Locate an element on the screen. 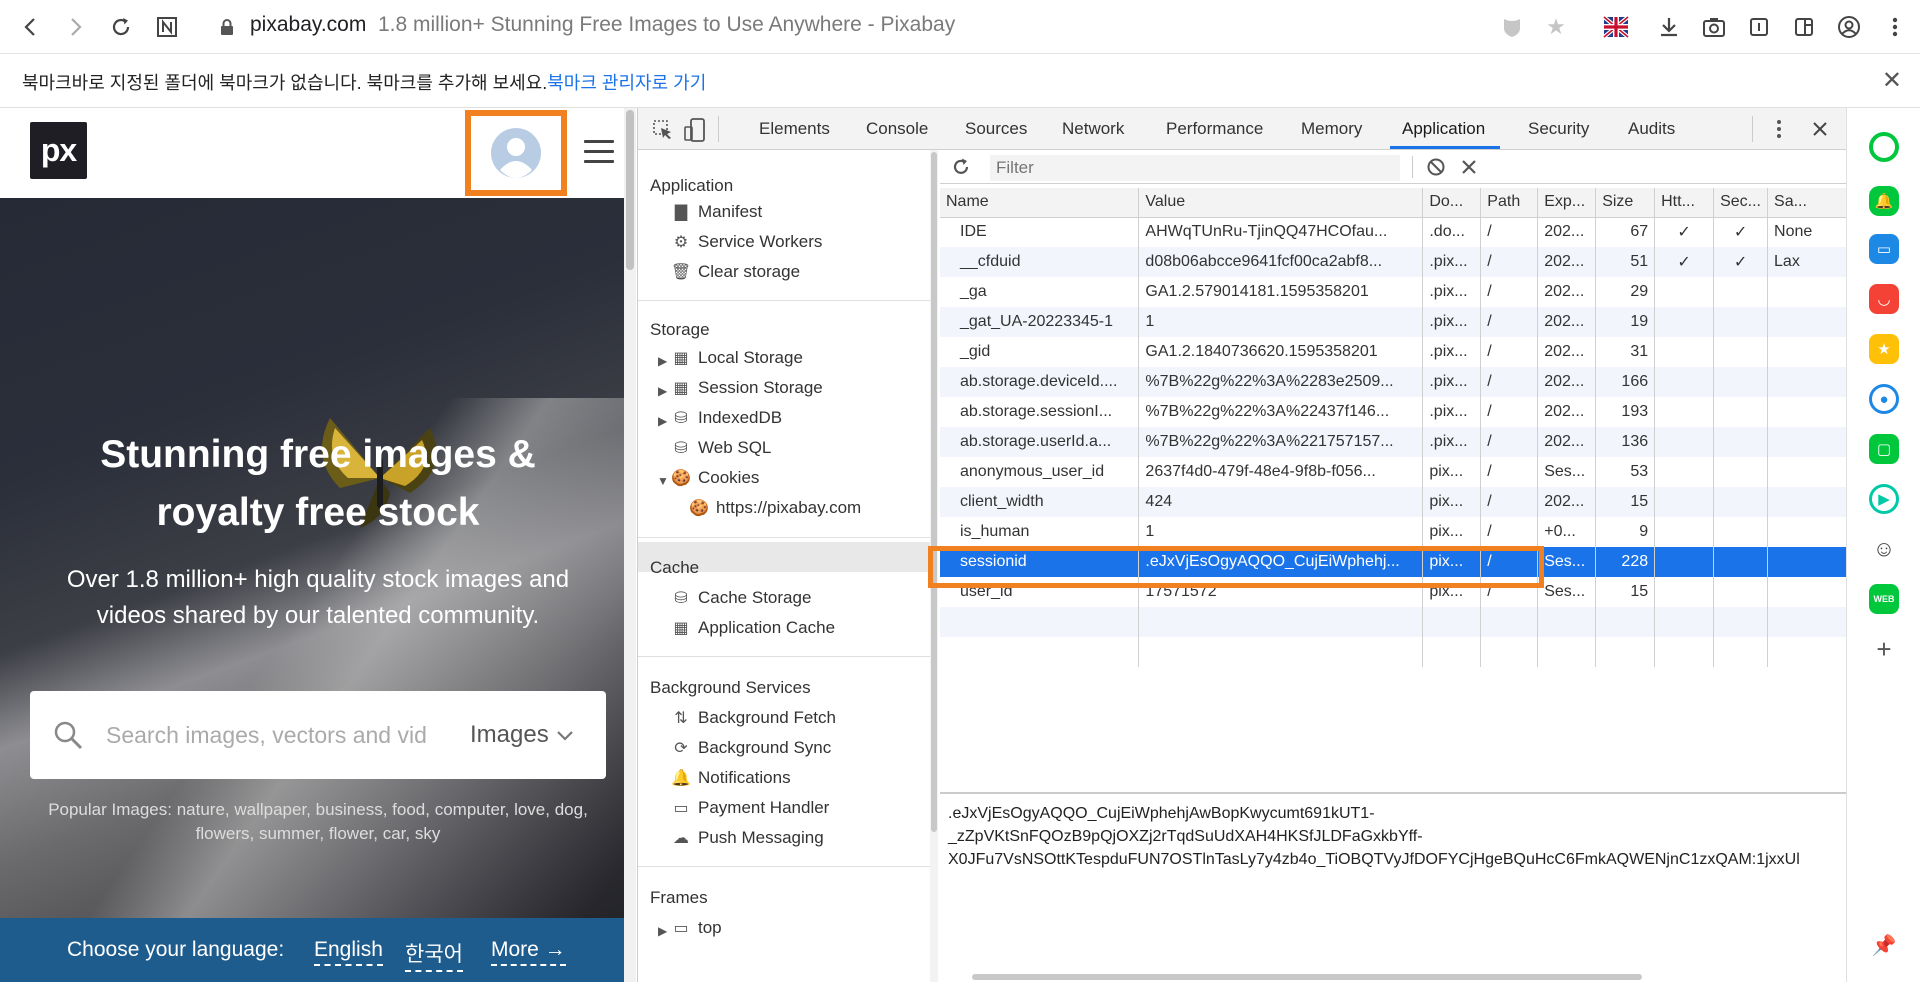 The width and height of the screenshot is (1920, 982). webtoon-icon: WEB is located at coordinates (1884, 599).